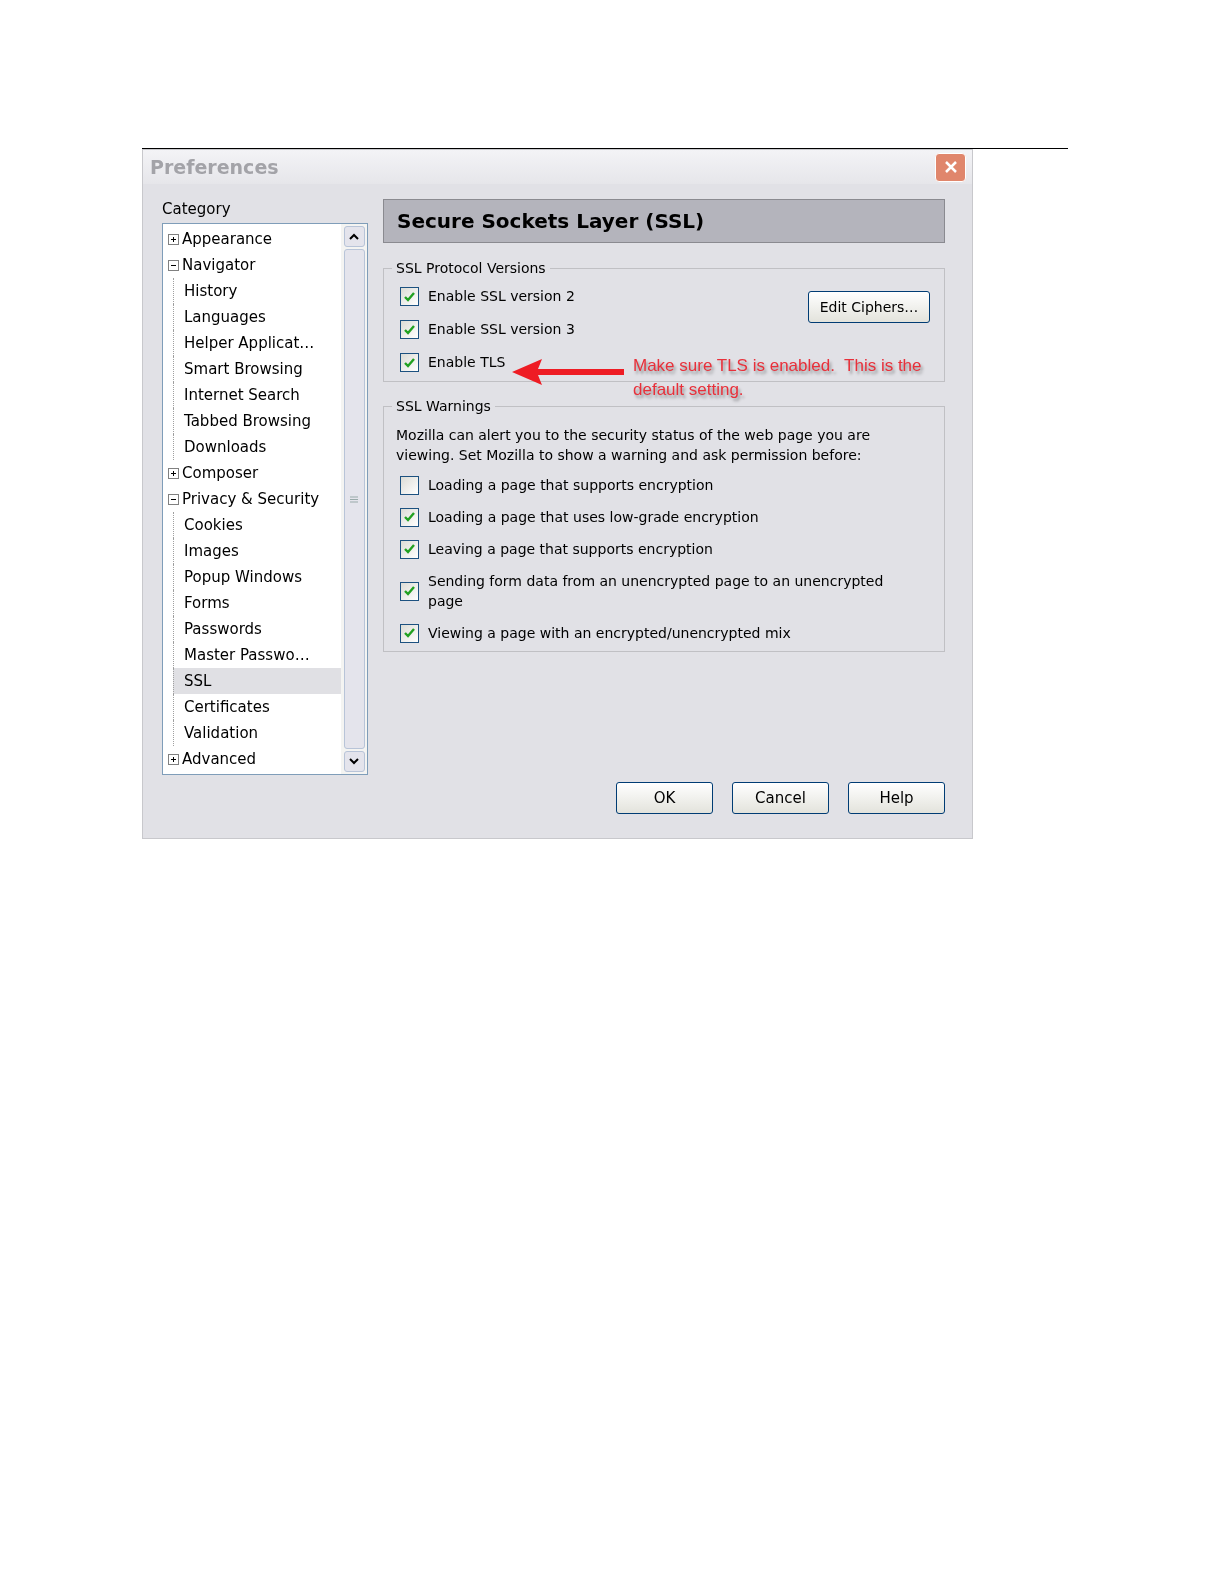 The width and height of the screenshot is (1225, 1585). What do you see at coordinates (656, 591) in the screenshot?
I see `option-label: Sending form data from an unencrypted page to an unencrypted page` at bounding box center [656, 591].